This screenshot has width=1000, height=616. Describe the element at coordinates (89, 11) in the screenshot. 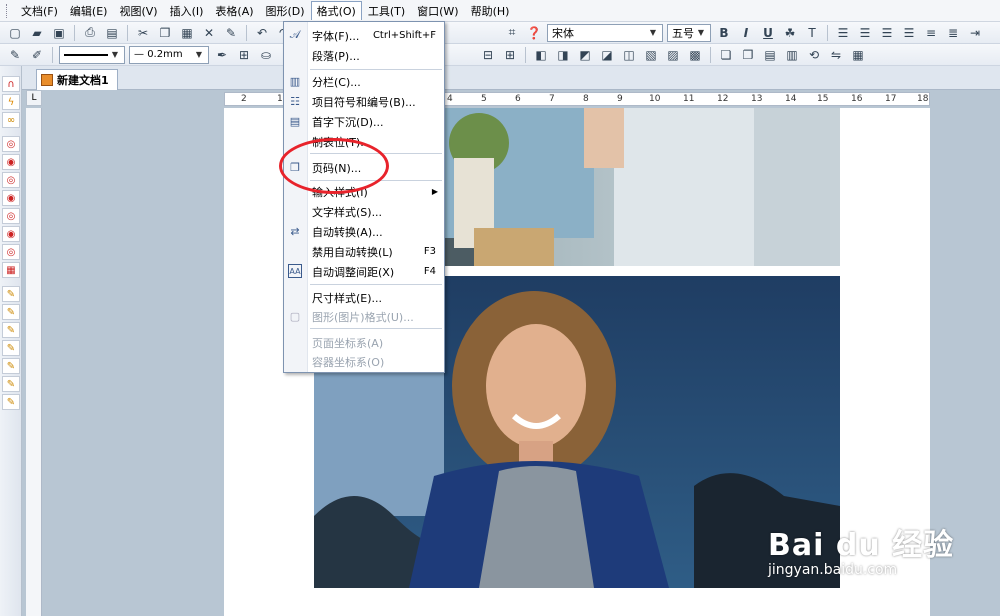

I see `menu-edit: 编辑(E)` at that location.